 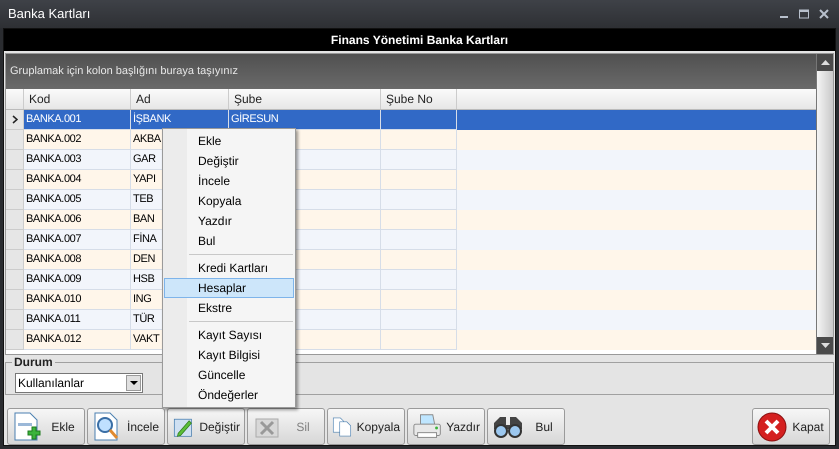 What do you see at coordinates (50, 14) in the screenshot?
I see `window-title: Banka Kartları` at bounding box center [50, 14].